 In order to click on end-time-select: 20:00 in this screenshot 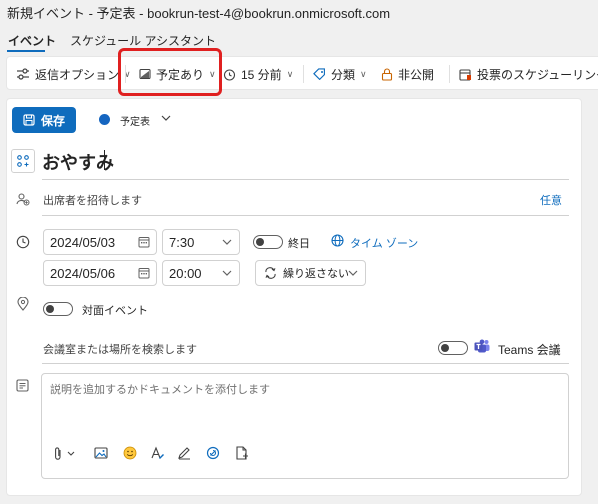, I will do `click(201, 273)`.